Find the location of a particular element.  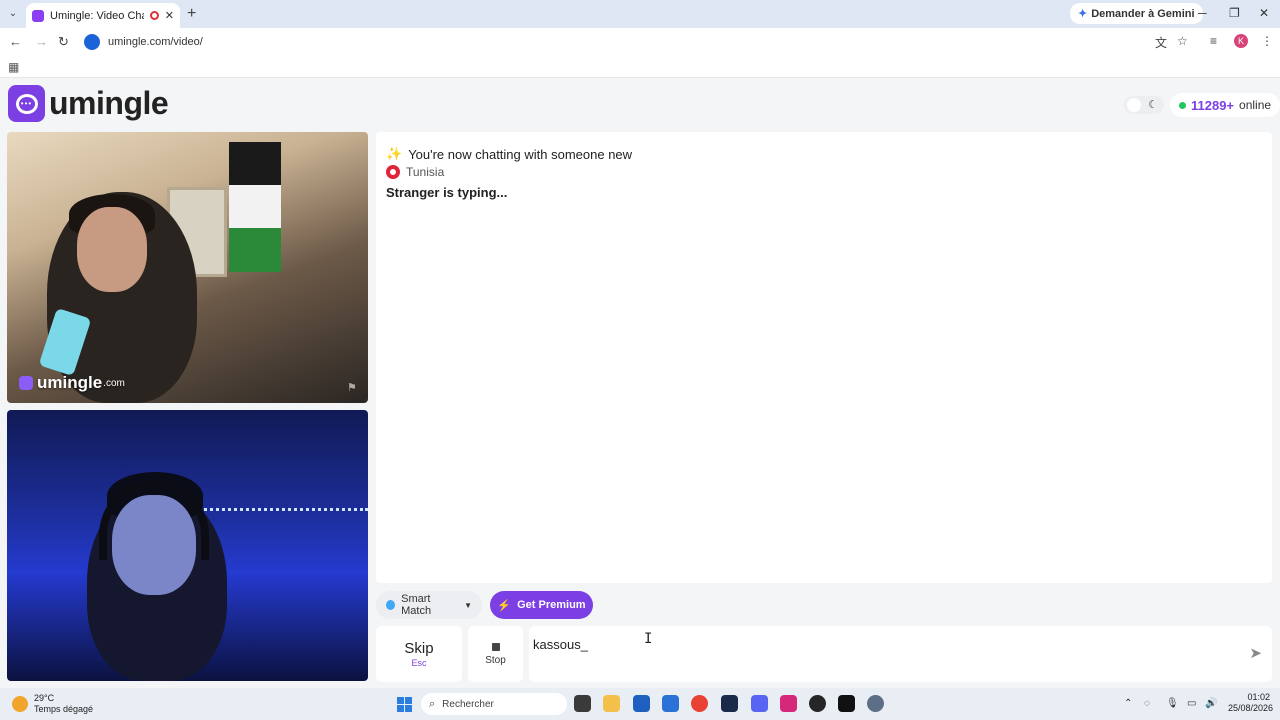

browser-toolbar: ← → ↻ umingle.com/video/ 文 ☆ ≡ ⋮ is located at coordinates (640, 42).